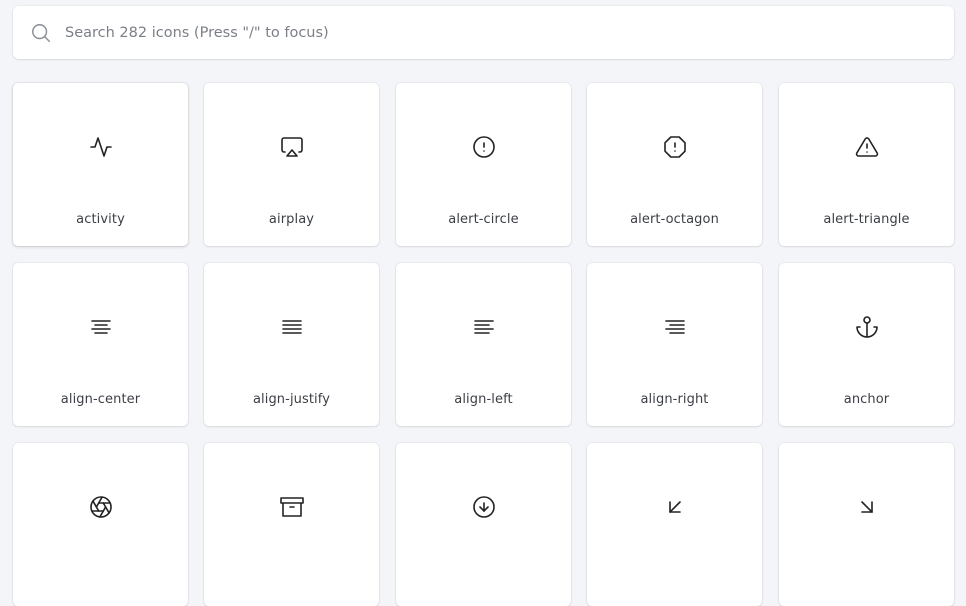 The image size is (966, 606). Describe the element at coordinates (291, 524) in the screenshot. I see `icon-card-archive` at that location.